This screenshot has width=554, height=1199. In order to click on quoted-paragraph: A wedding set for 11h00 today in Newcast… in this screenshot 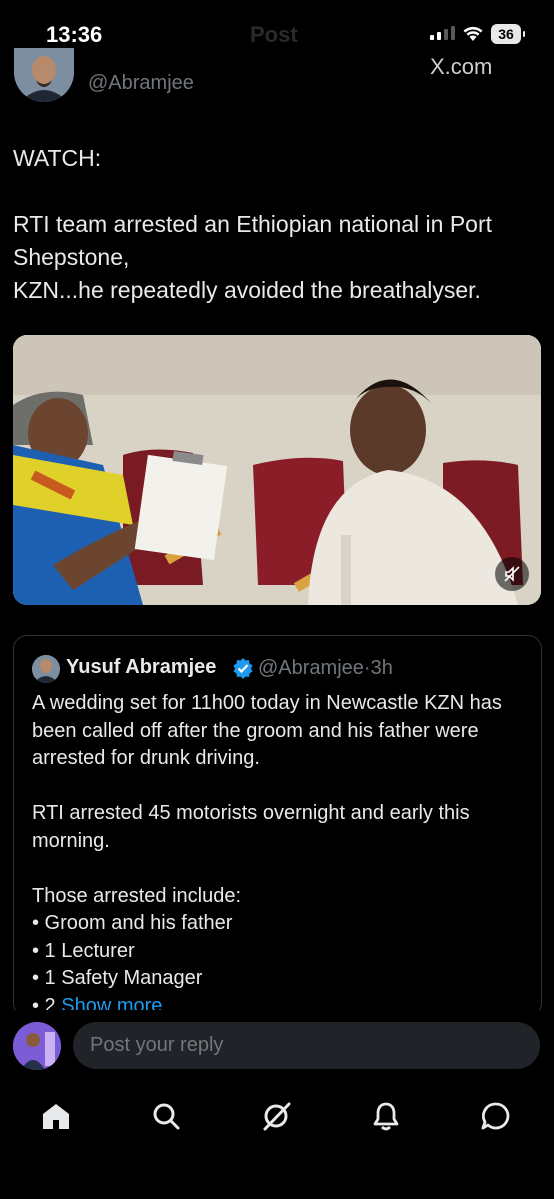, I will do `click(267, 730)`.